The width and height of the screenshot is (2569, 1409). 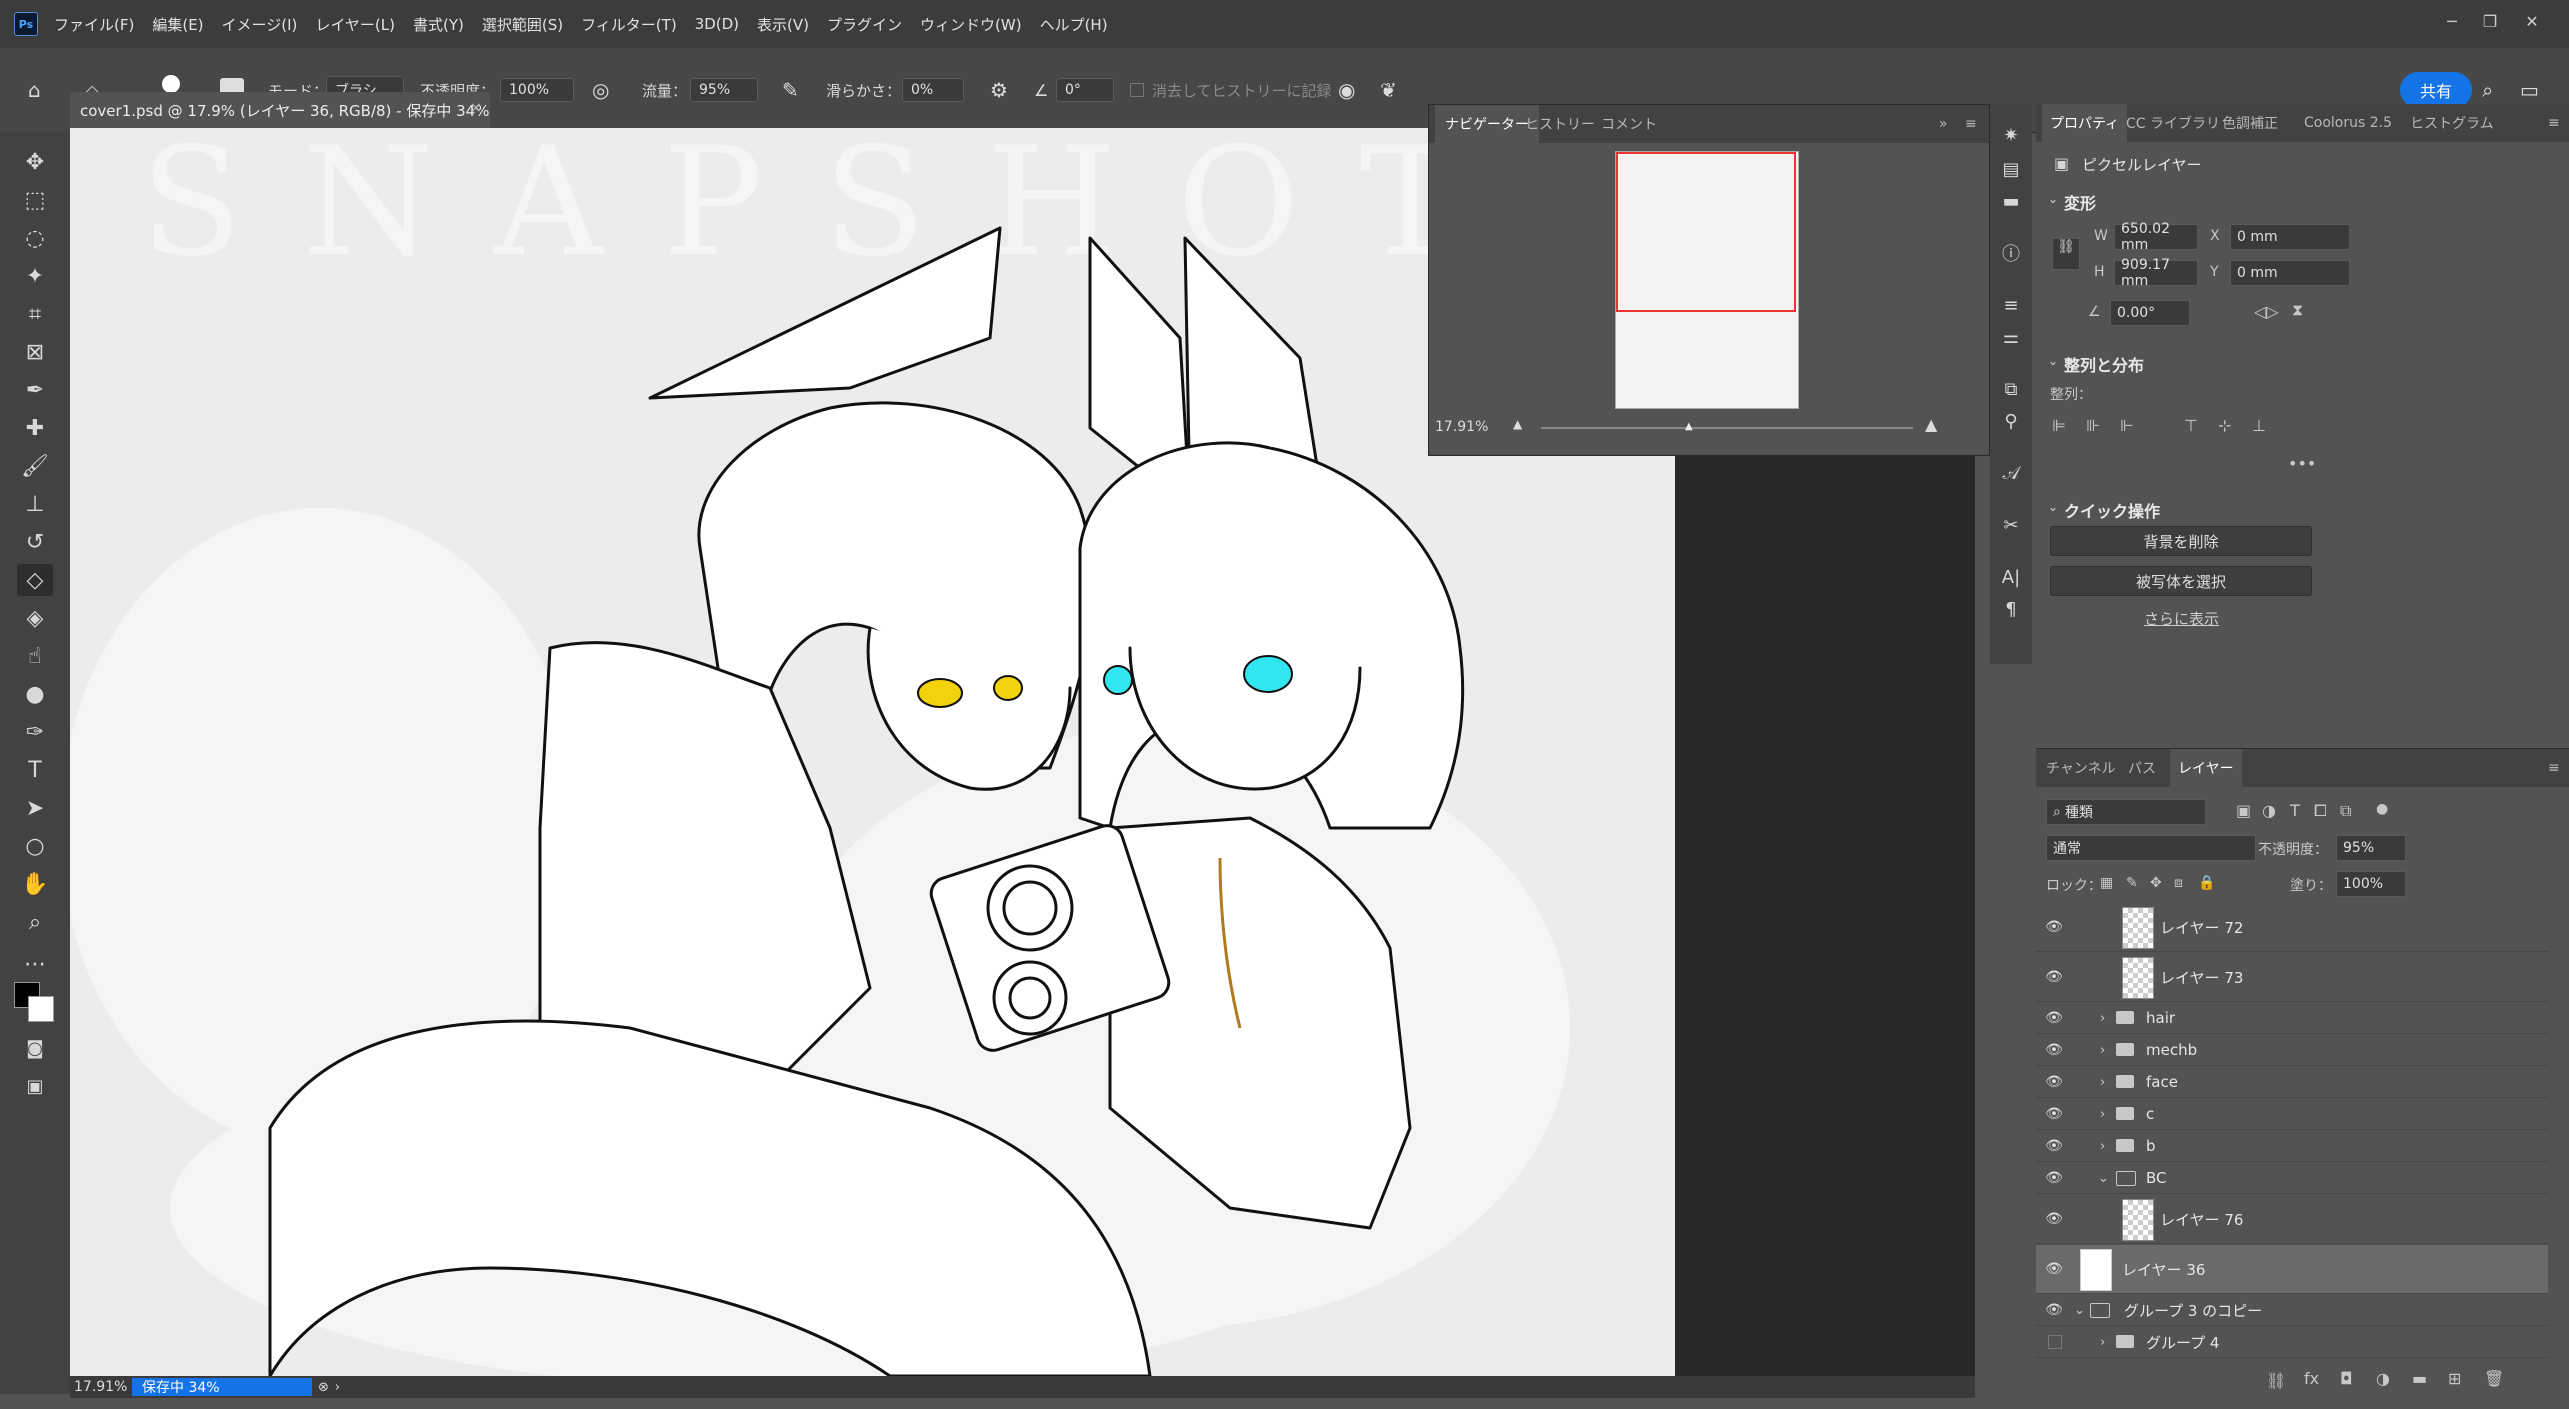 I want to click on libraries-icon: ▤, so click(x=2011, y=169).